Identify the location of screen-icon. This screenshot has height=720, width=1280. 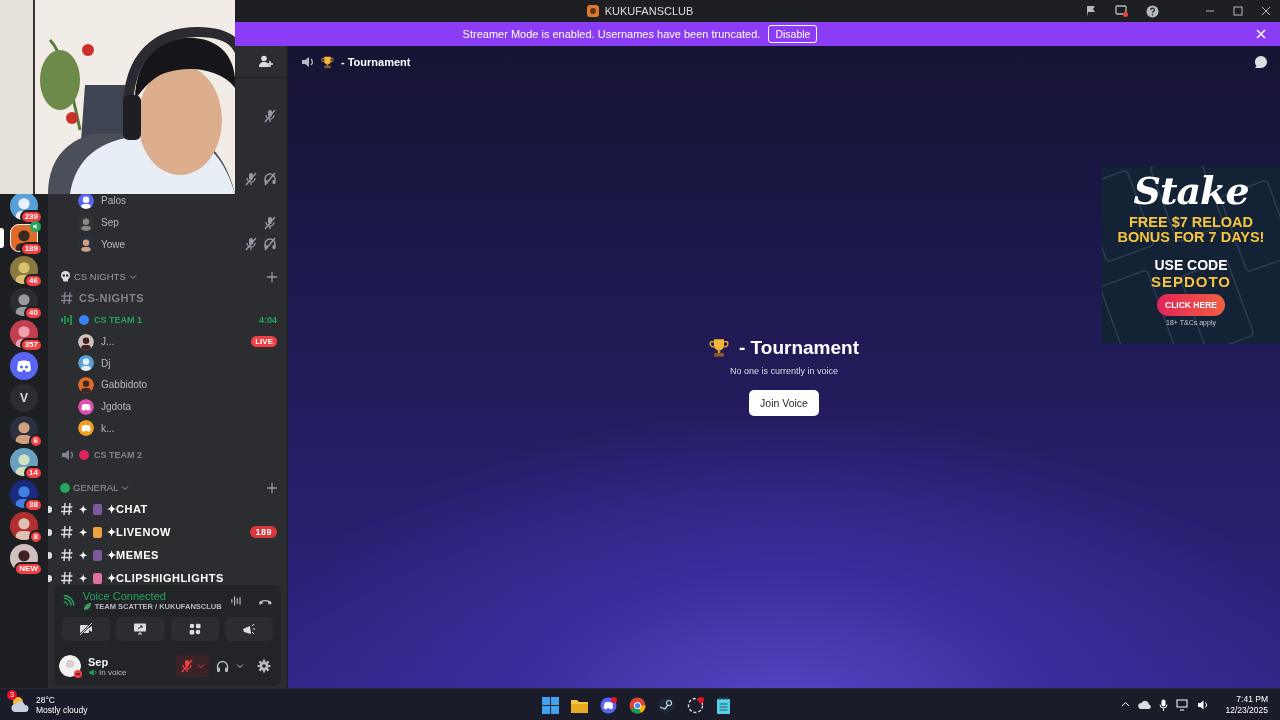
(1121, 11).